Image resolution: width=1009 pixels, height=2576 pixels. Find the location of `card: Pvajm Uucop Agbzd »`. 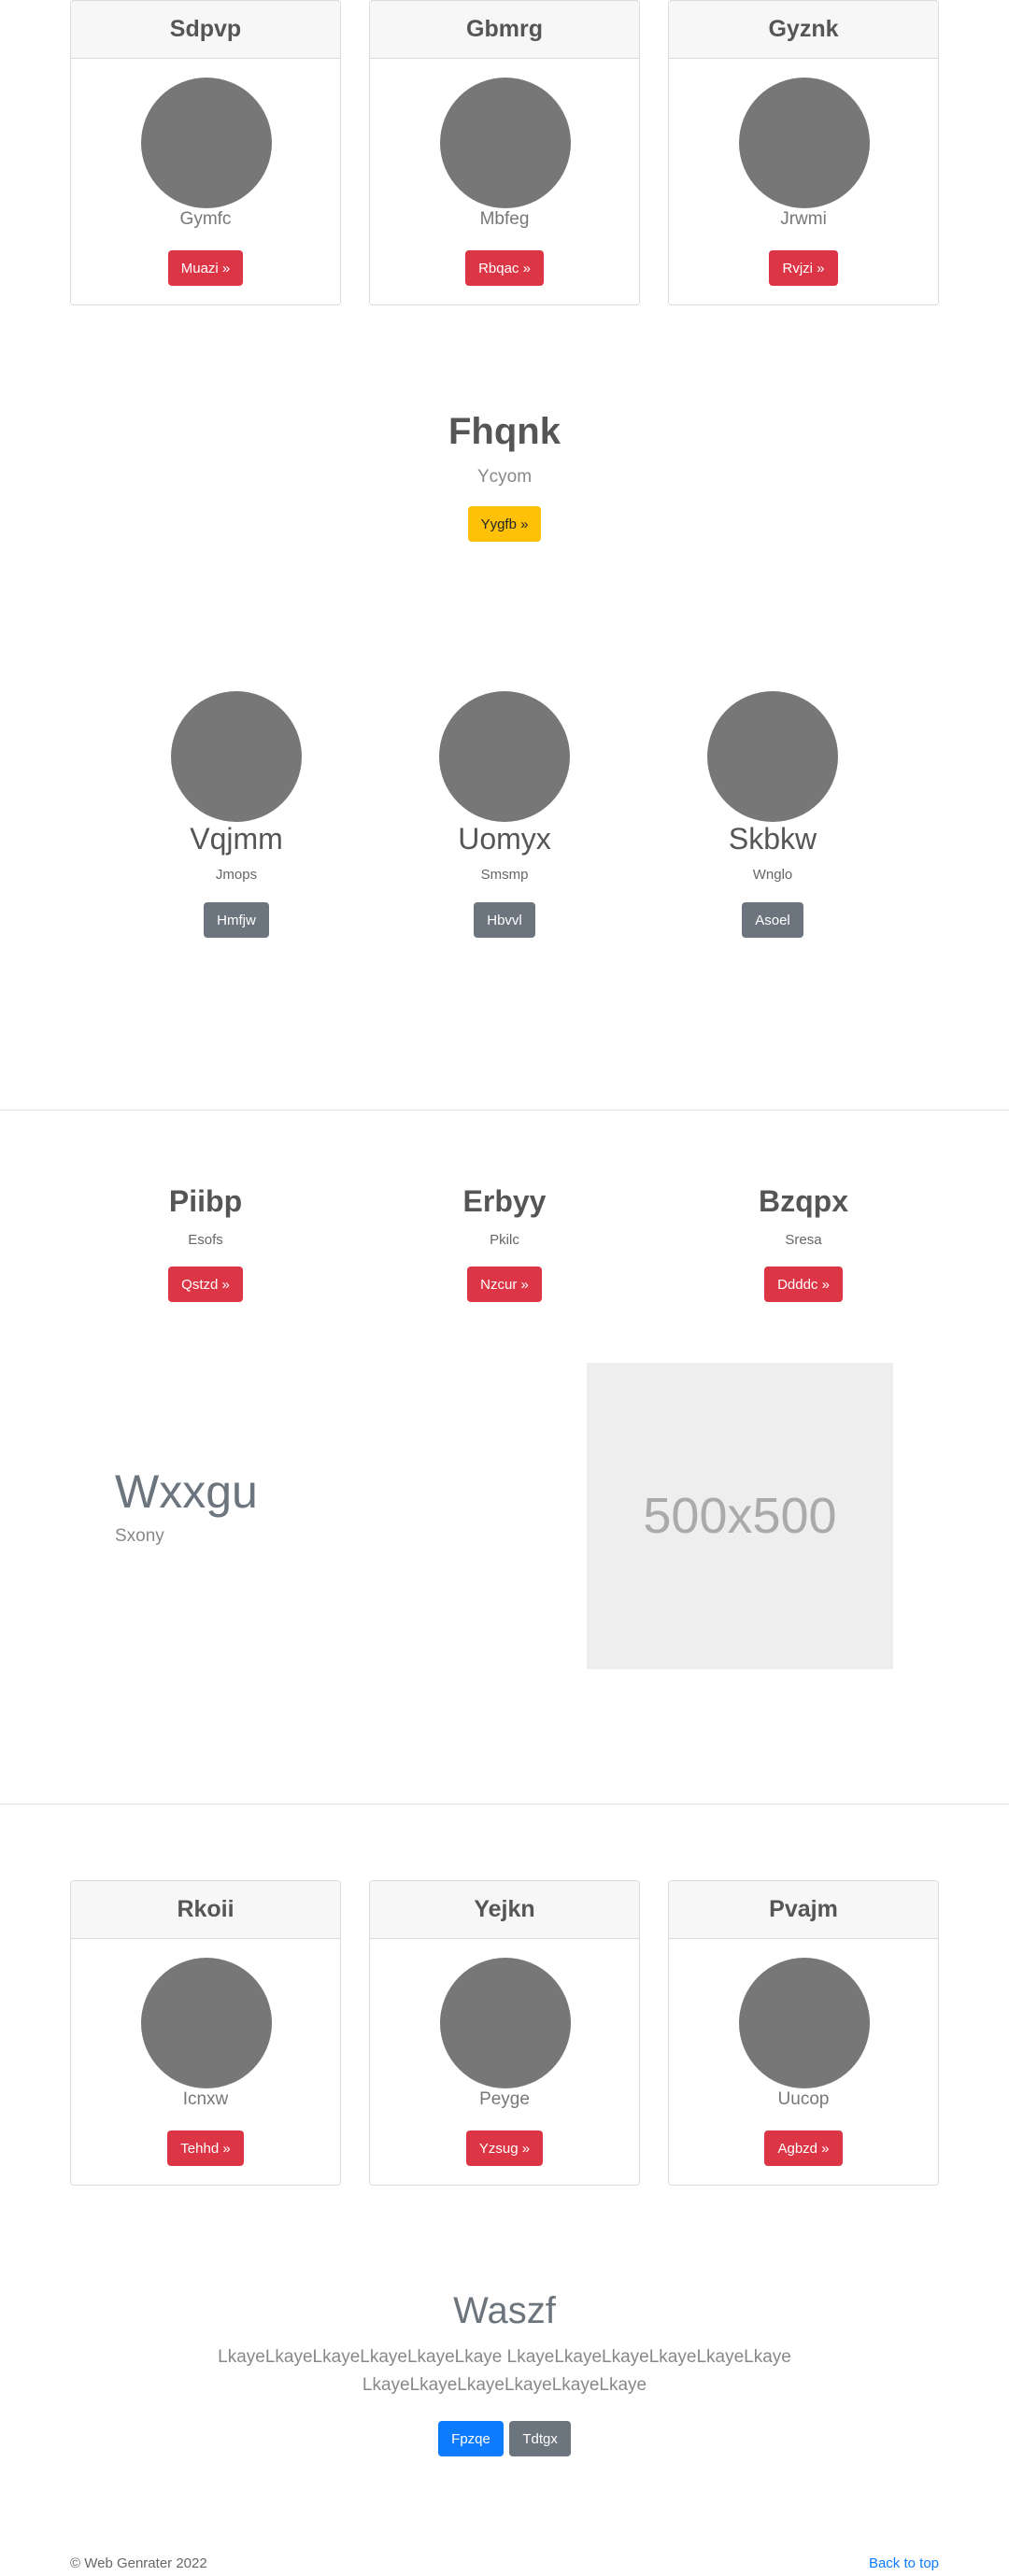

card: Pvajm Uucop Agbzd » is located at coordinates (803, 2033).